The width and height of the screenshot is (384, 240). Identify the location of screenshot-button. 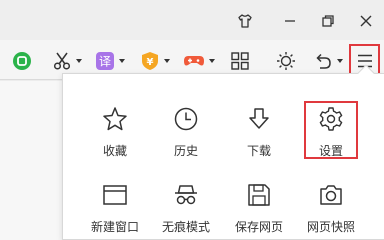
(67, 61).